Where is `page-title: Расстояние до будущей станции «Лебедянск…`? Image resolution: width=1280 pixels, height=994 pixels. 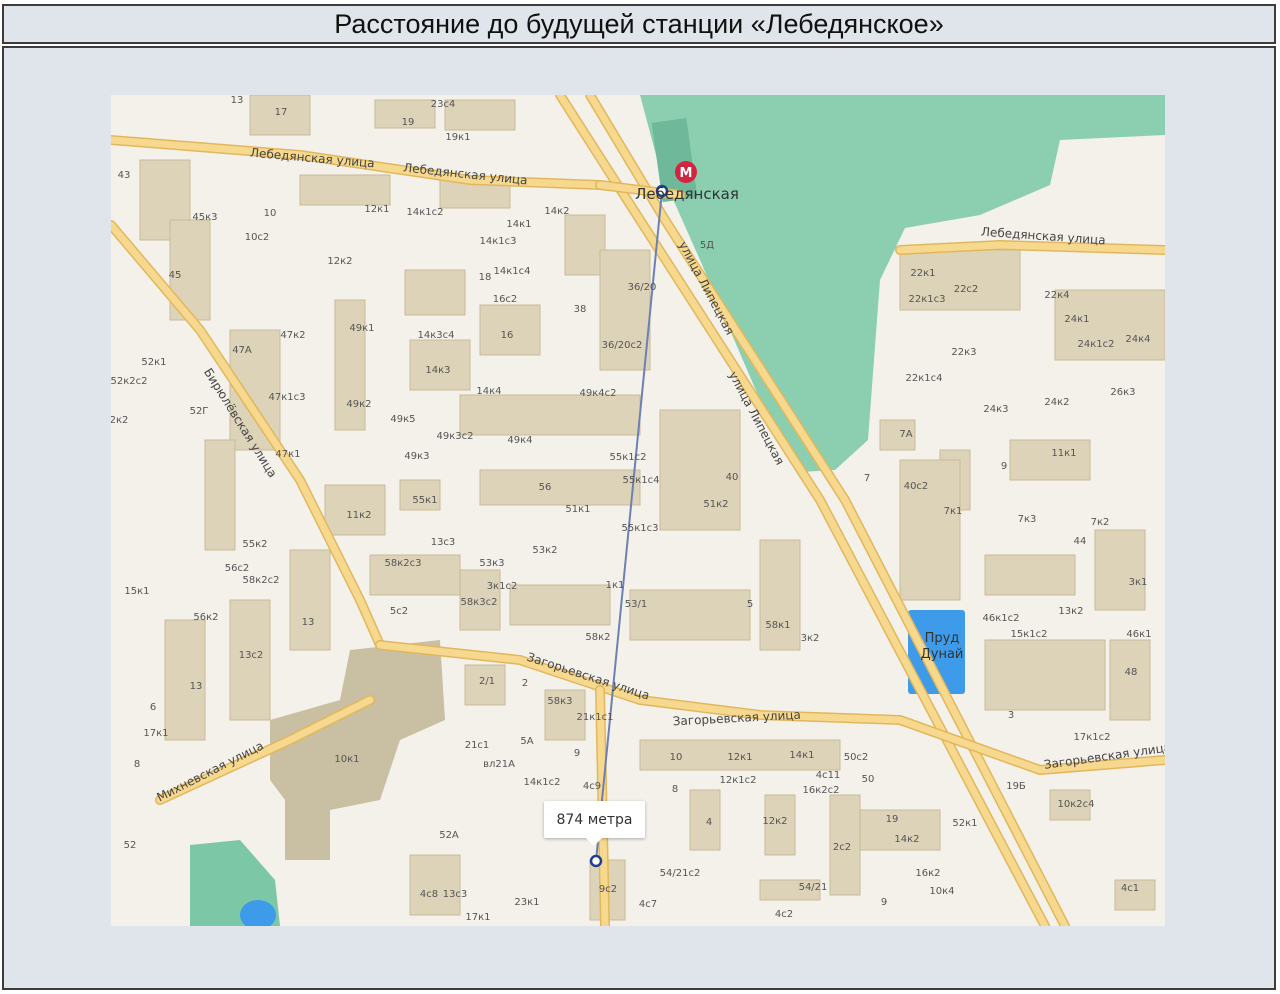
page-title: Расстояние до будущей станции «Лебедянск… is located at coordinates (639, 23).